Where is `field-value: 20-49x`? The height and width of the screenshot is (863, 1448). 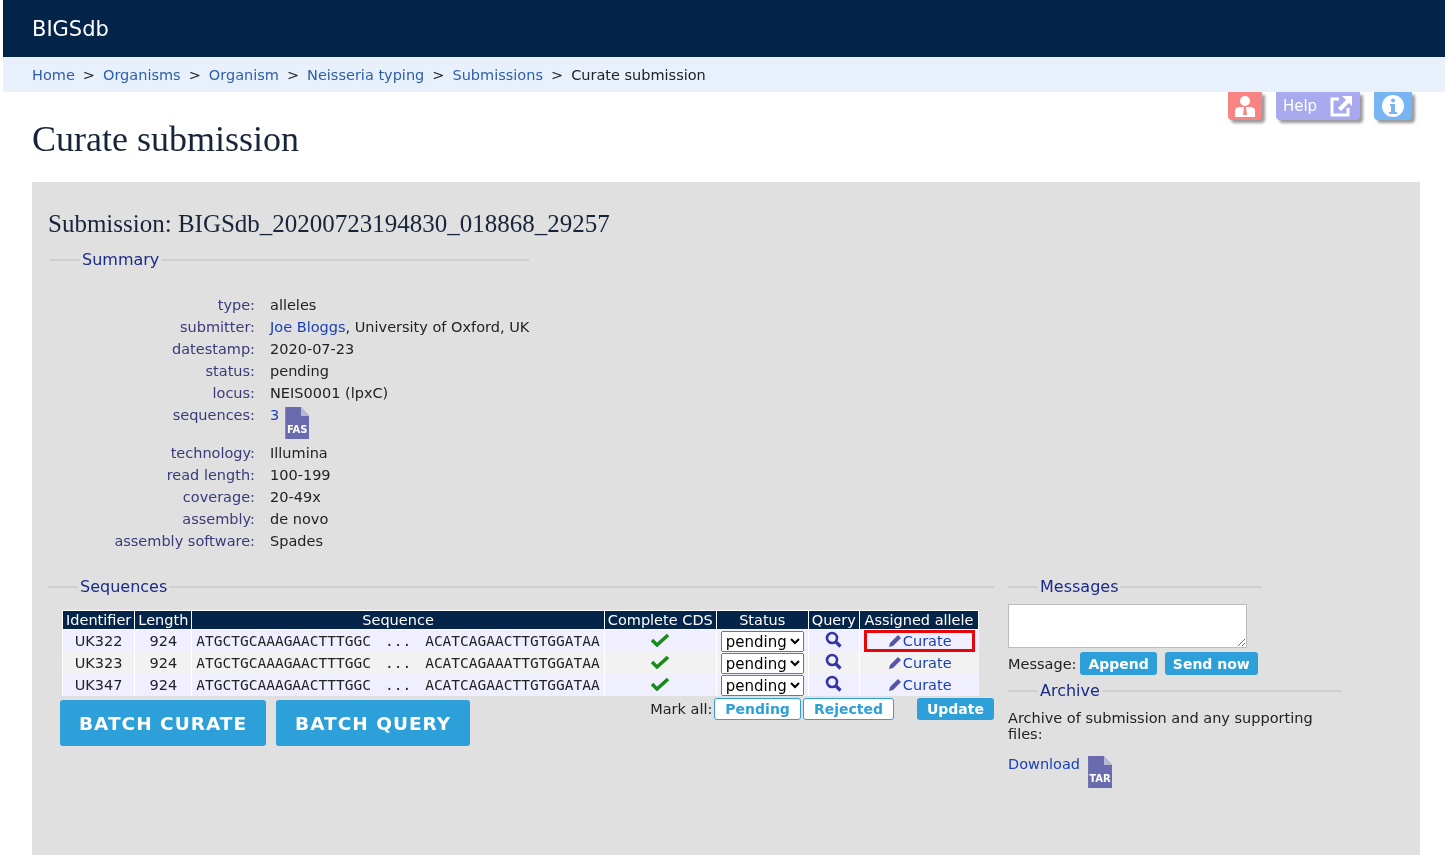
field-value: 20-49x is located at coordinates (296, 497).